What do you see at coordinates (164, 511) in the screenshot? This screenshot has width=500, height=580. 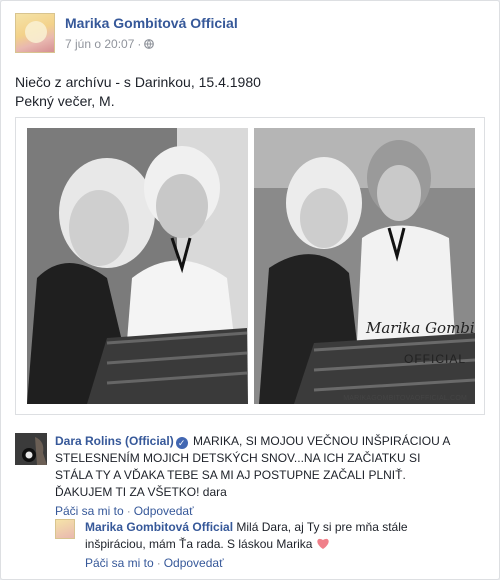 I see `reply-link: Odpovedať` at bounding box center [164, 511].